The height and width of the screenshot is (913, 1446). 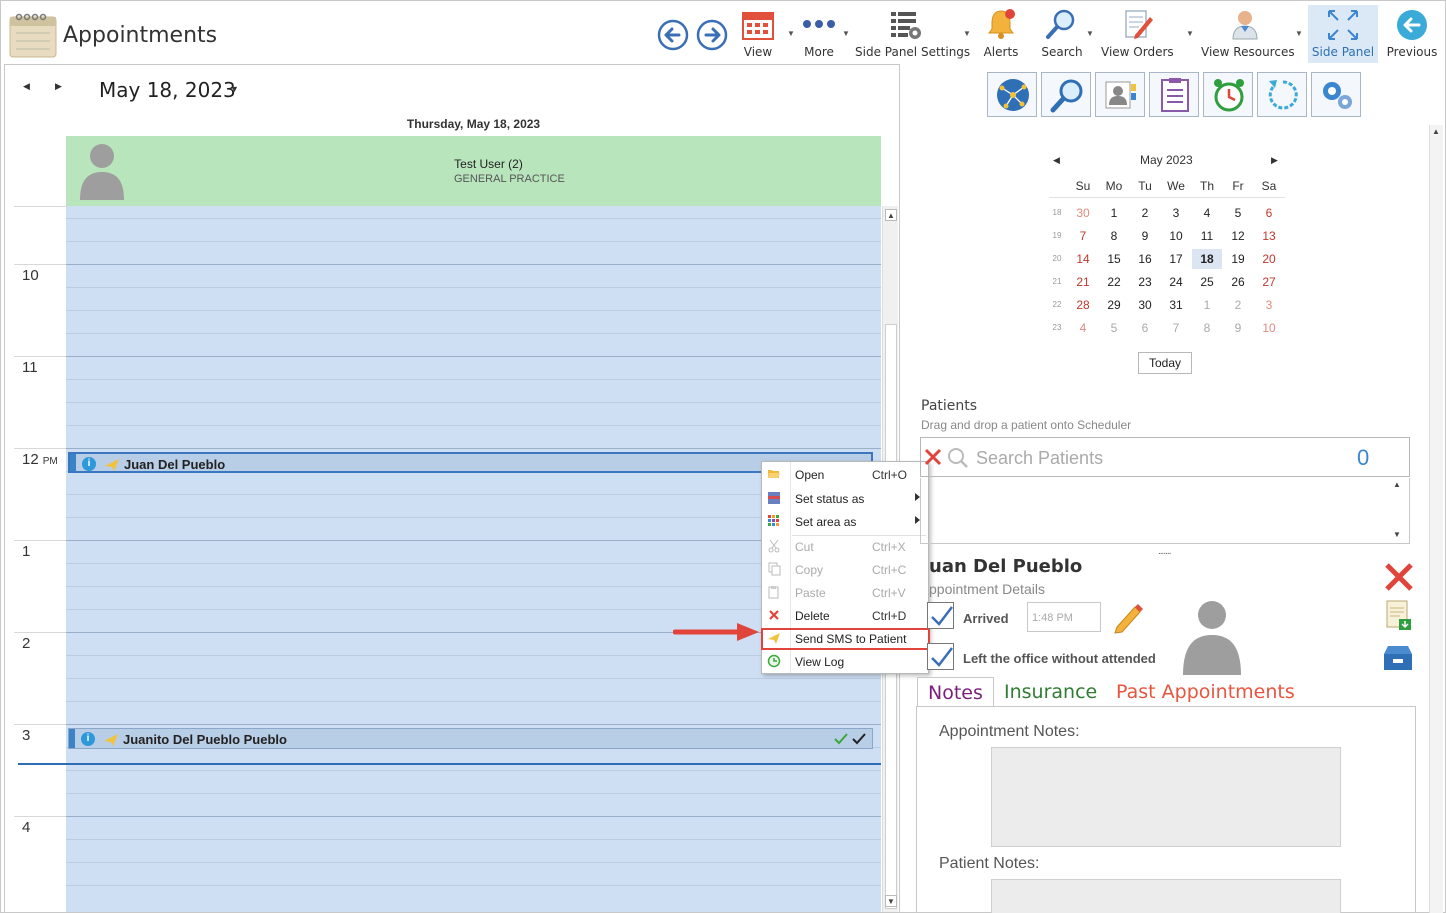 What do you see at coordinates (1120, 94) in the screenshot?
I see `quick-contact-card-button` at bounding box center [1120, 94].